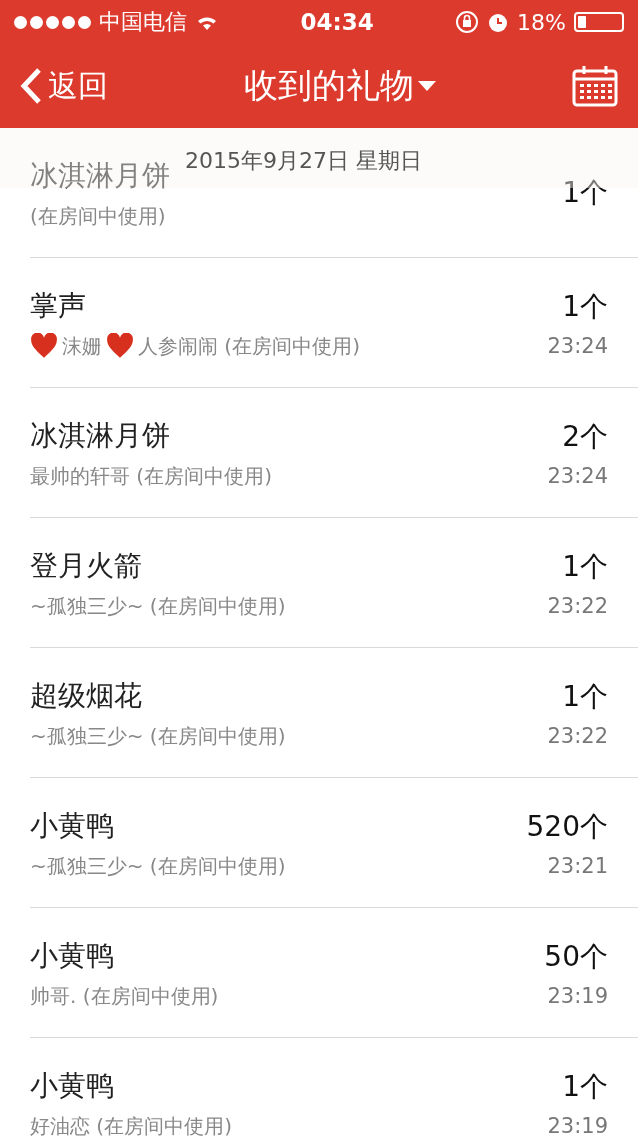 This screenshot has height=1136, width=638. I want to click on gift-count: 2个, so click(585, 437).